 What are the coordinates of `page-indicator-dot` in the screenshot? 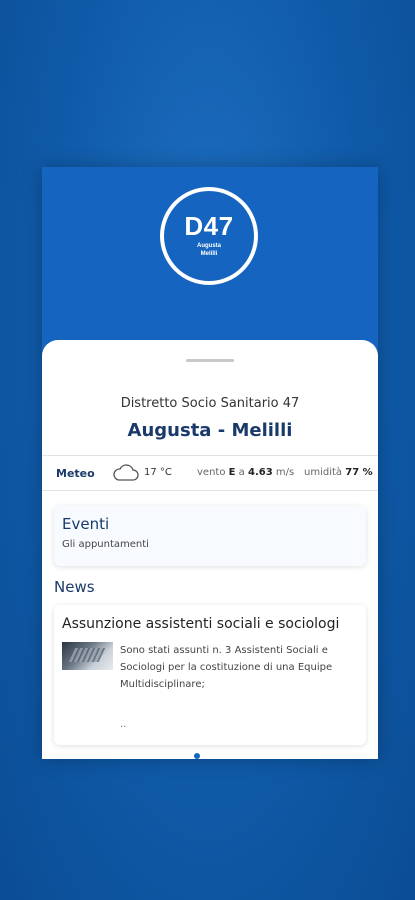 It's located at (197, 756).